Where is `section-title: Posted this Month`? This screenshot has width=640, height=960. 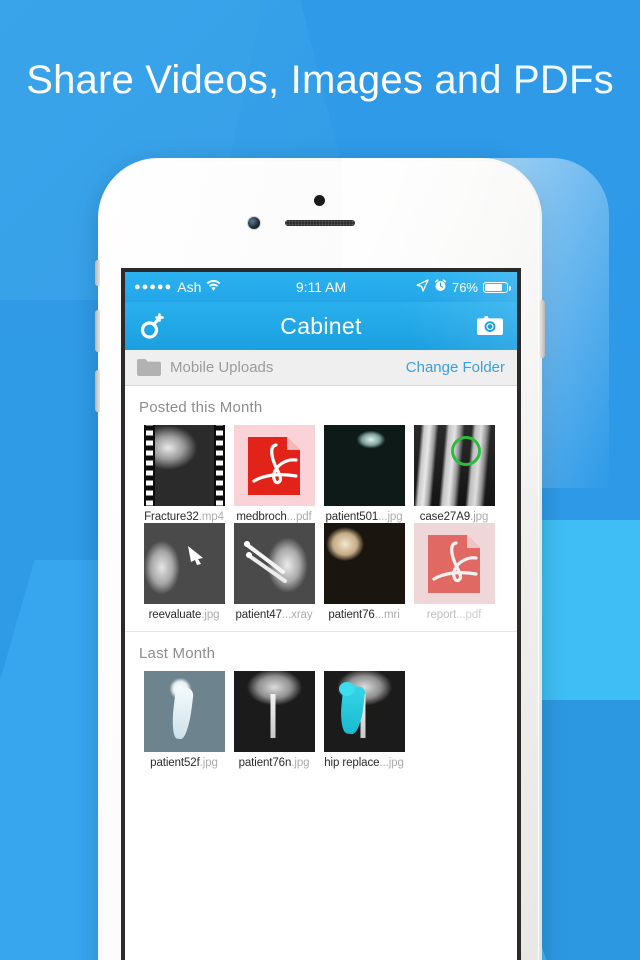
section-title: Posted this Month is located at coordinates (201, 407).